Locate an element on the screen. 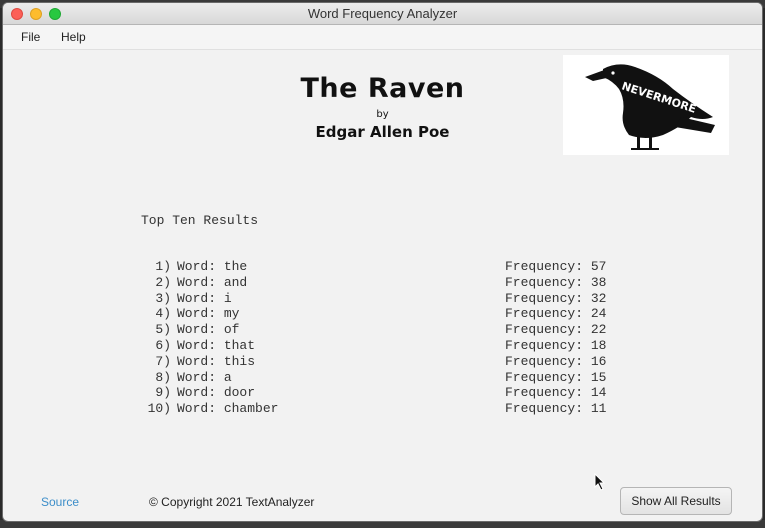 This screenshot has width=765, height=528. result-word: Word: i is located at coordinates (204, 299).